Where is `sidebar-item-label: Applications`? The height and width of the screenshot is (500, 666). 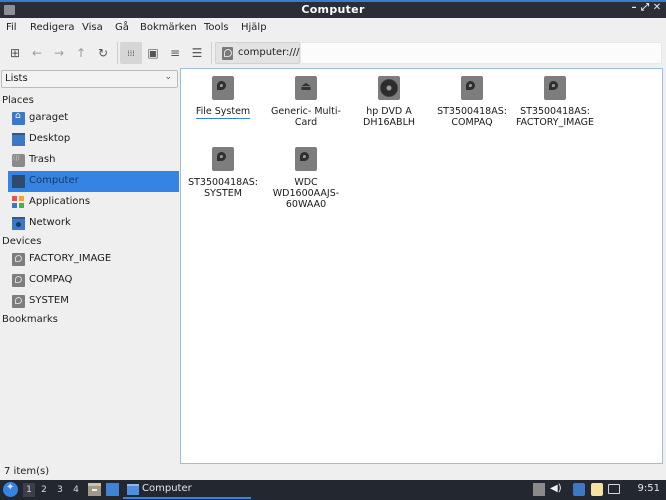
sidebar-item-label: Applications is located at coordinates (60, 201).